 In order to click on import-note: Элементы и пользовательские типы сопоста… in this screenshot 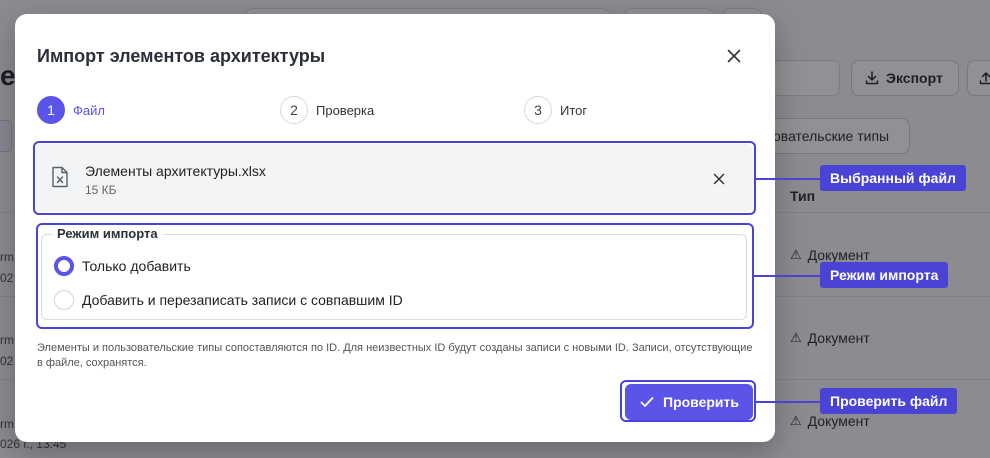, I will do `click(395, 355)`.